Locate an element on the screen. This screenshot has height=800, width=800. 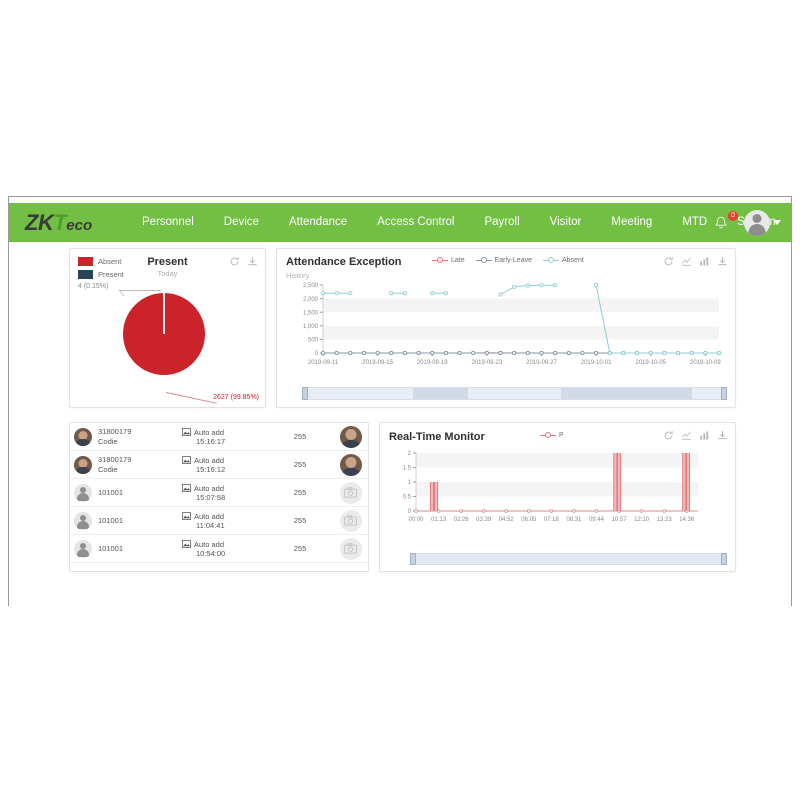
attendance-exception-zoom-slider is located at coordinates (514, 393).